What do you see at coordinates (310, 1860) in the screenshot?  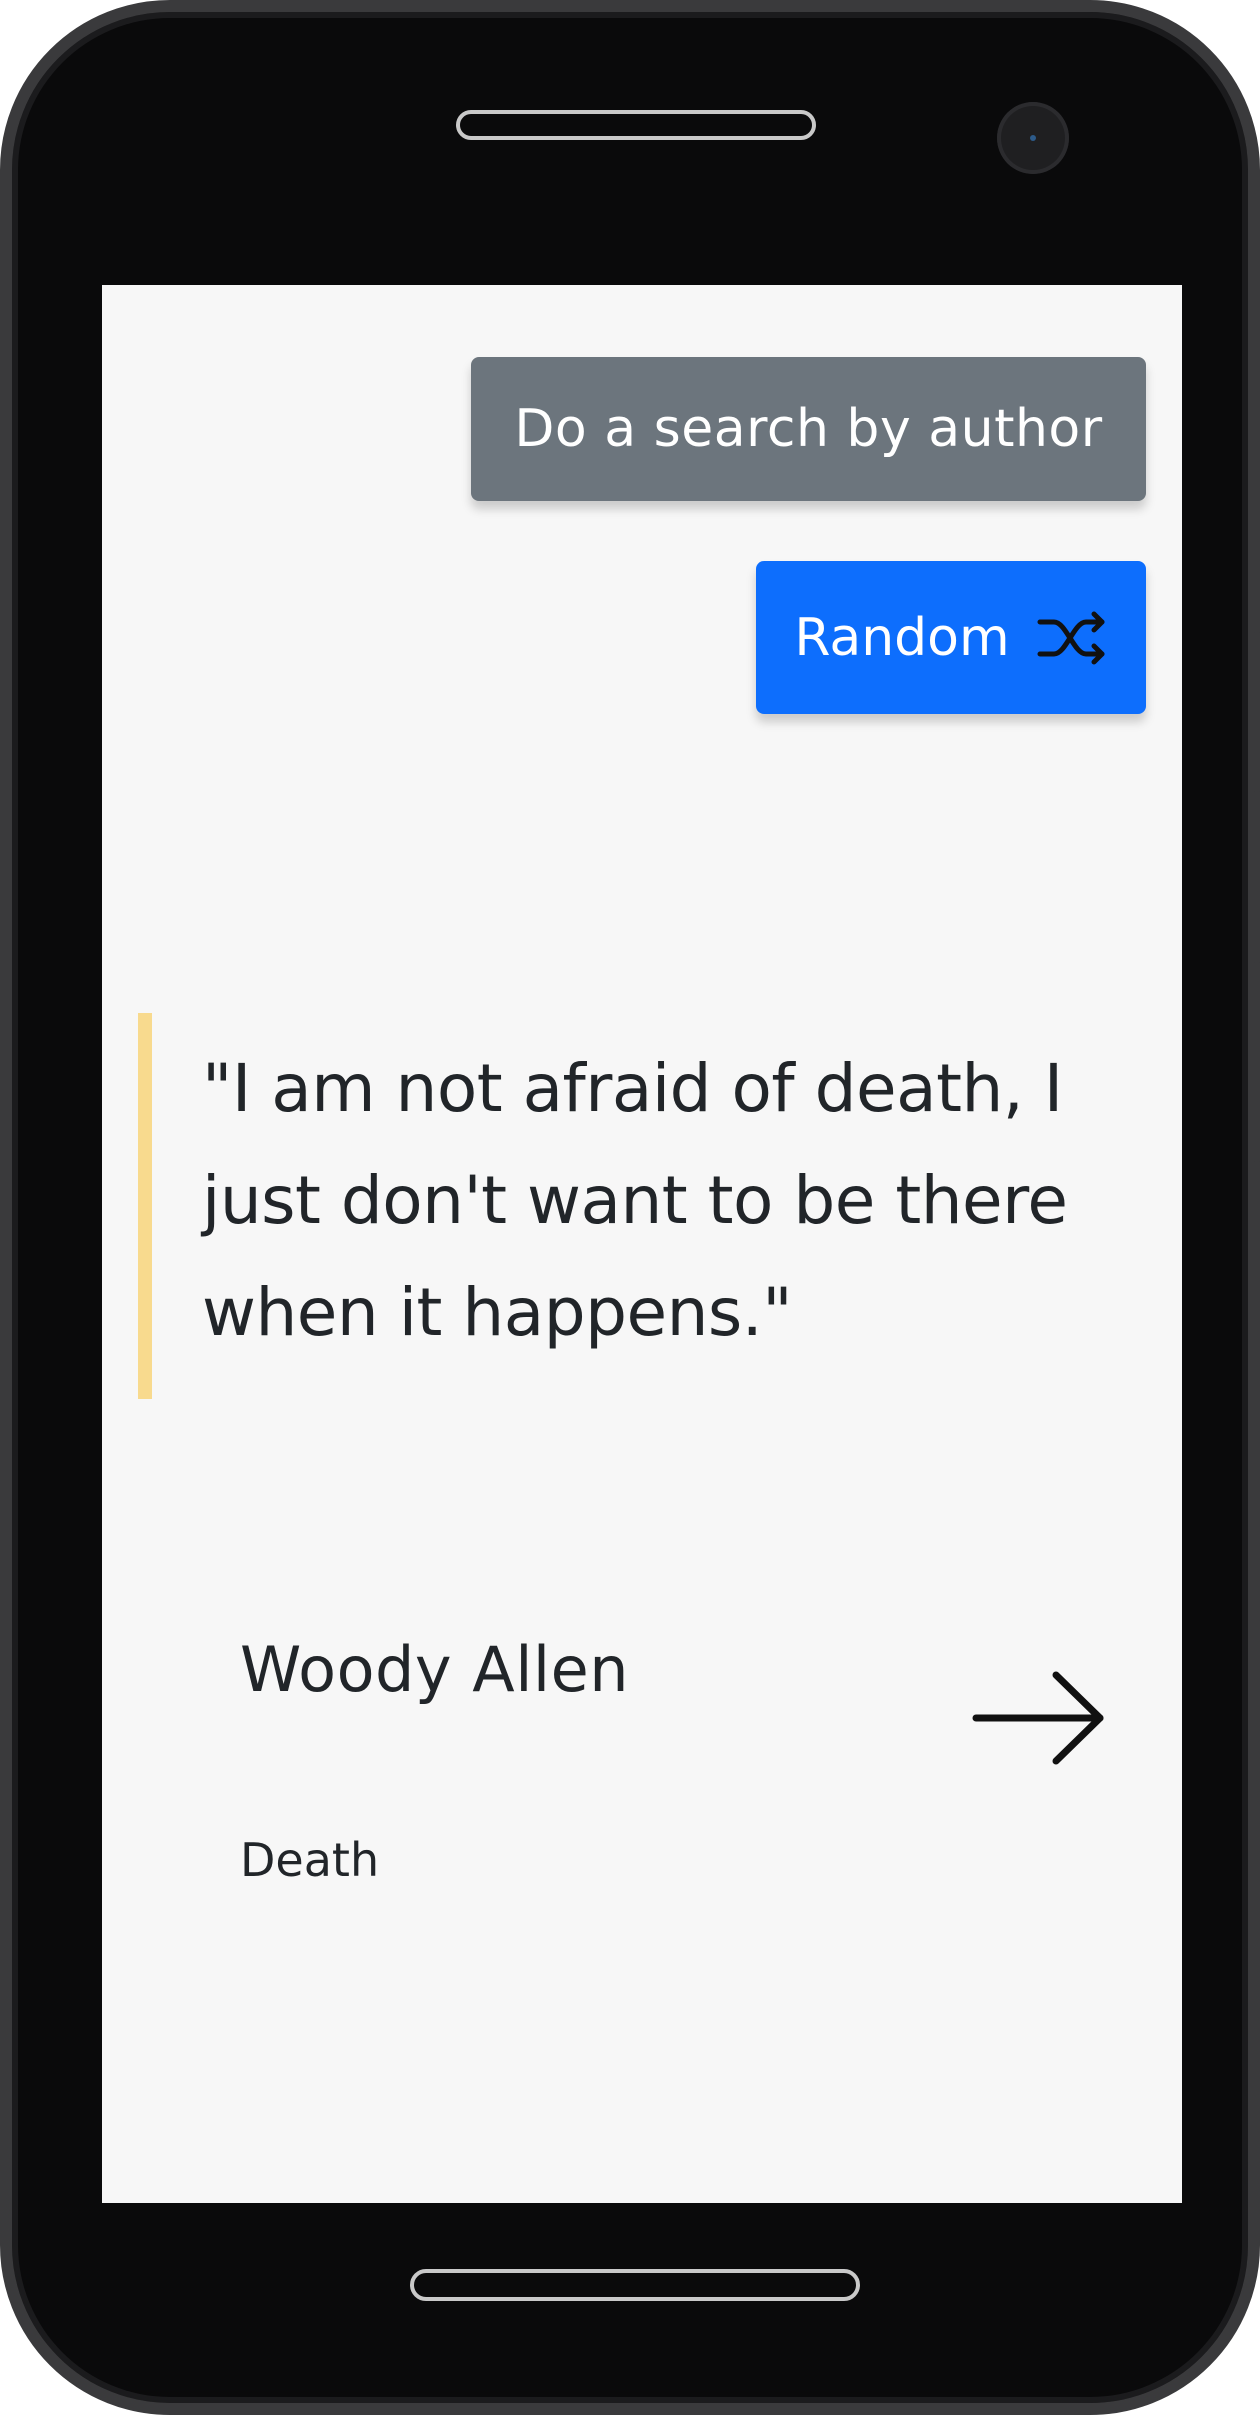 I see `quote-tag: Death` at bounding box center [310, 1860].